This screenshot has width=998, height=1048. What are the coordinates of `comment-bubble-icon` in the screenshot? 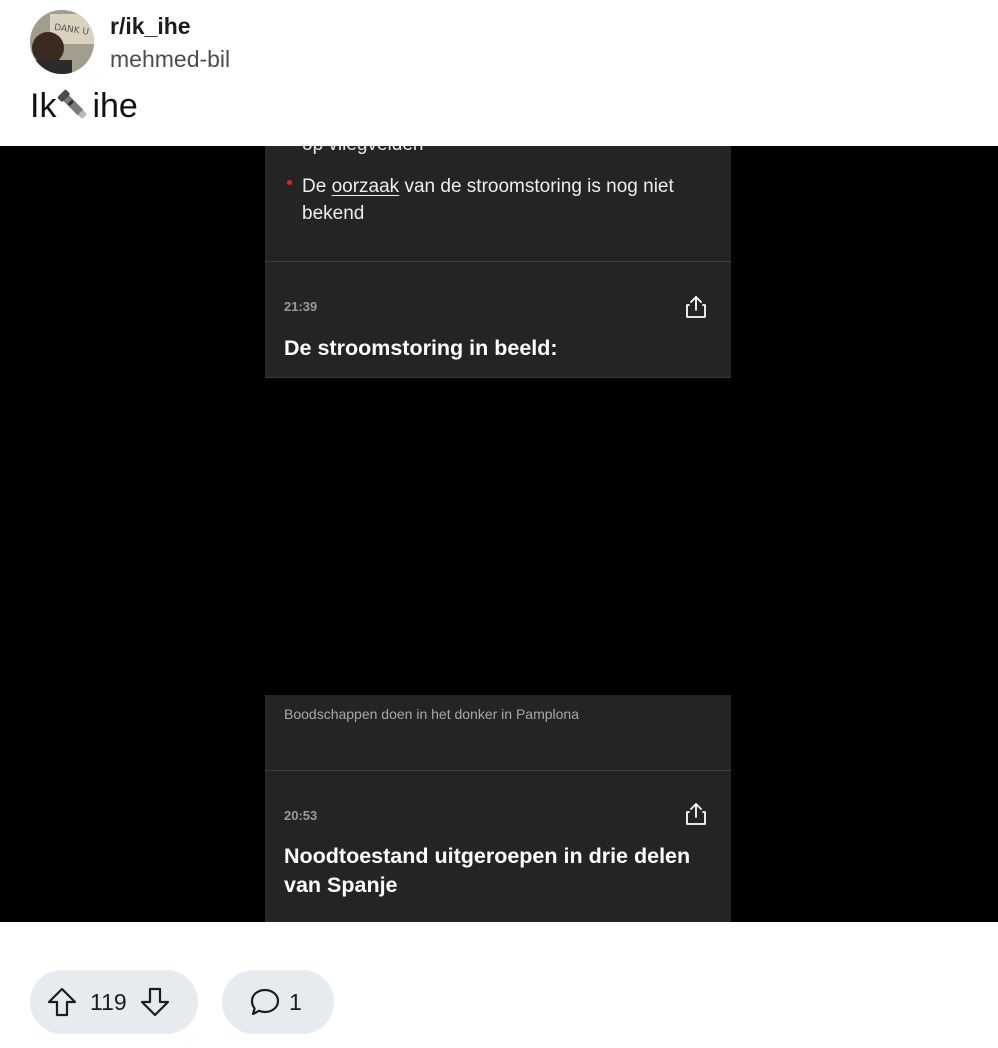 It's located at (265, 1002).